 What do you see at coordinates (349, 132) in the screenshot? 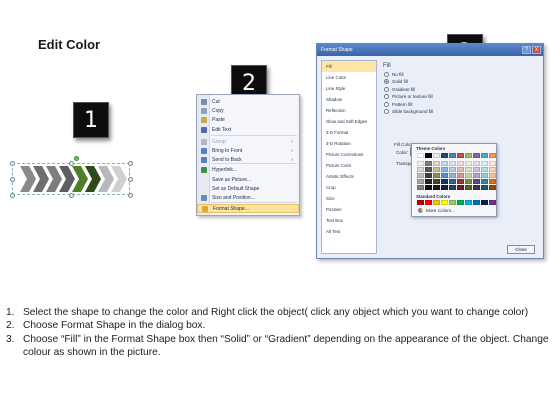
I see `category-item: 3-D Format` at bounding box center [349, 132].